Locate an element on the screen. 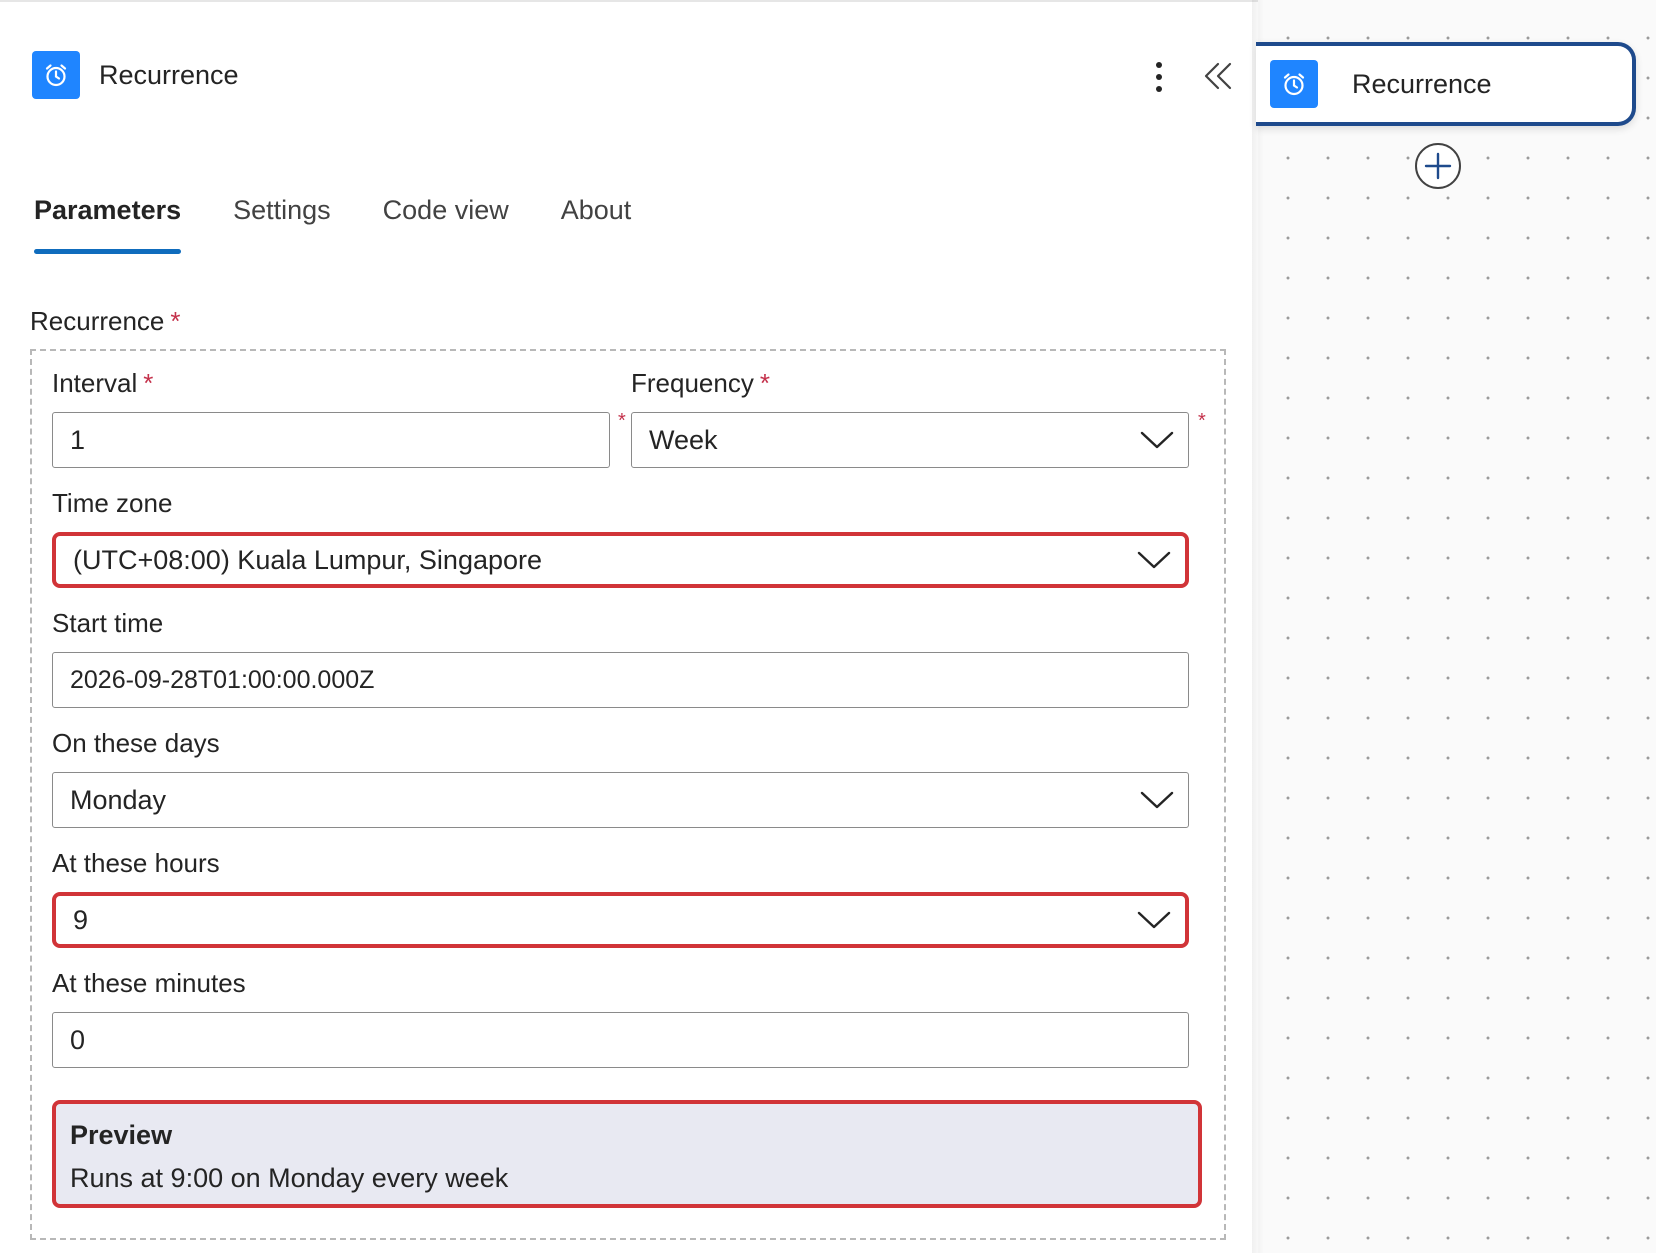 The width and height of the screenshot is (1656, 1253). time-zone-label: Time zone is located at coordinates (112, 503).